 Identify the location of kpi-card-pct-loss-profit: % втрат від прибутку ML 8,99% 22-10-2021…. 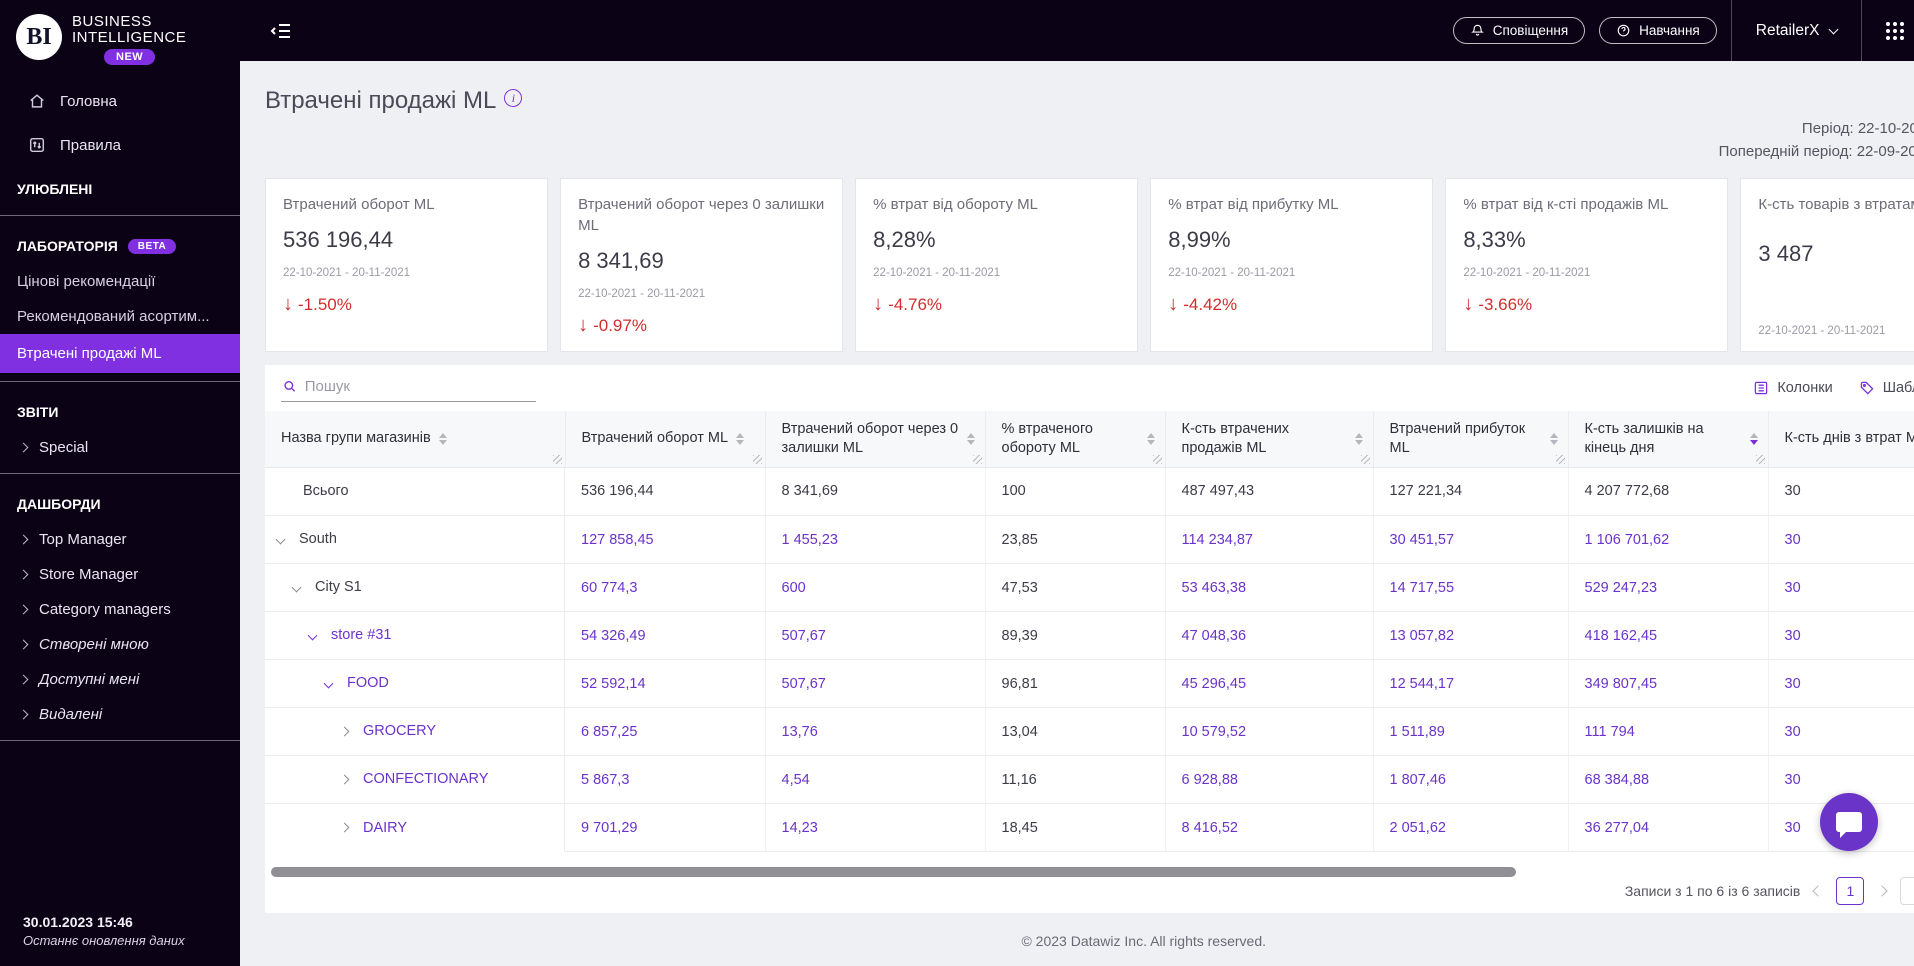
(1292, 265).